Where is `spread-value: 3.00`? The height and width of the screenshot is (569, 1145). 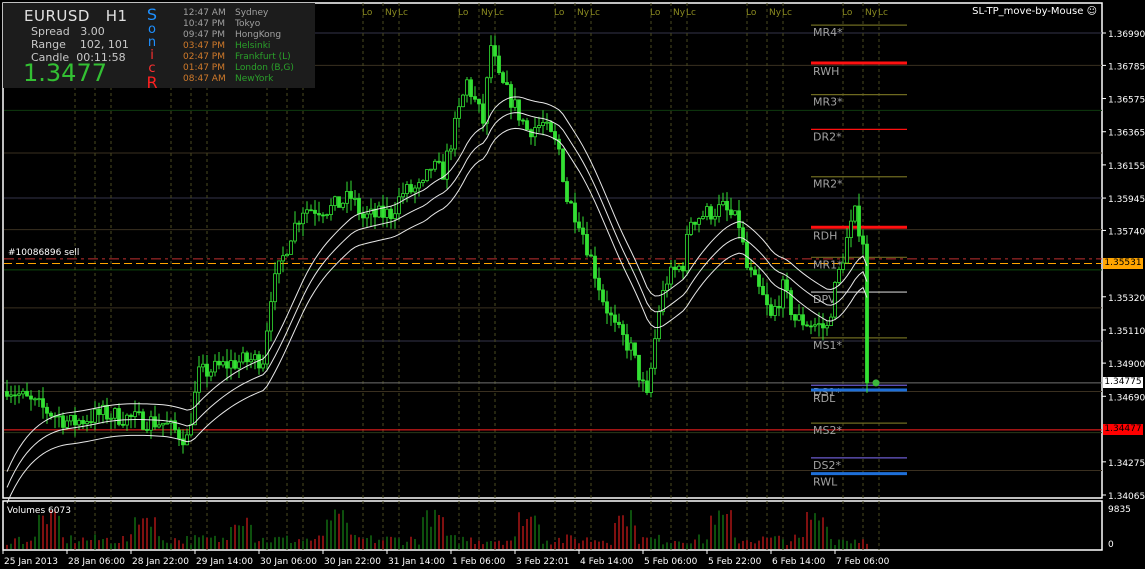
spread-value: 3.00 is located at coordinates (92, 31).